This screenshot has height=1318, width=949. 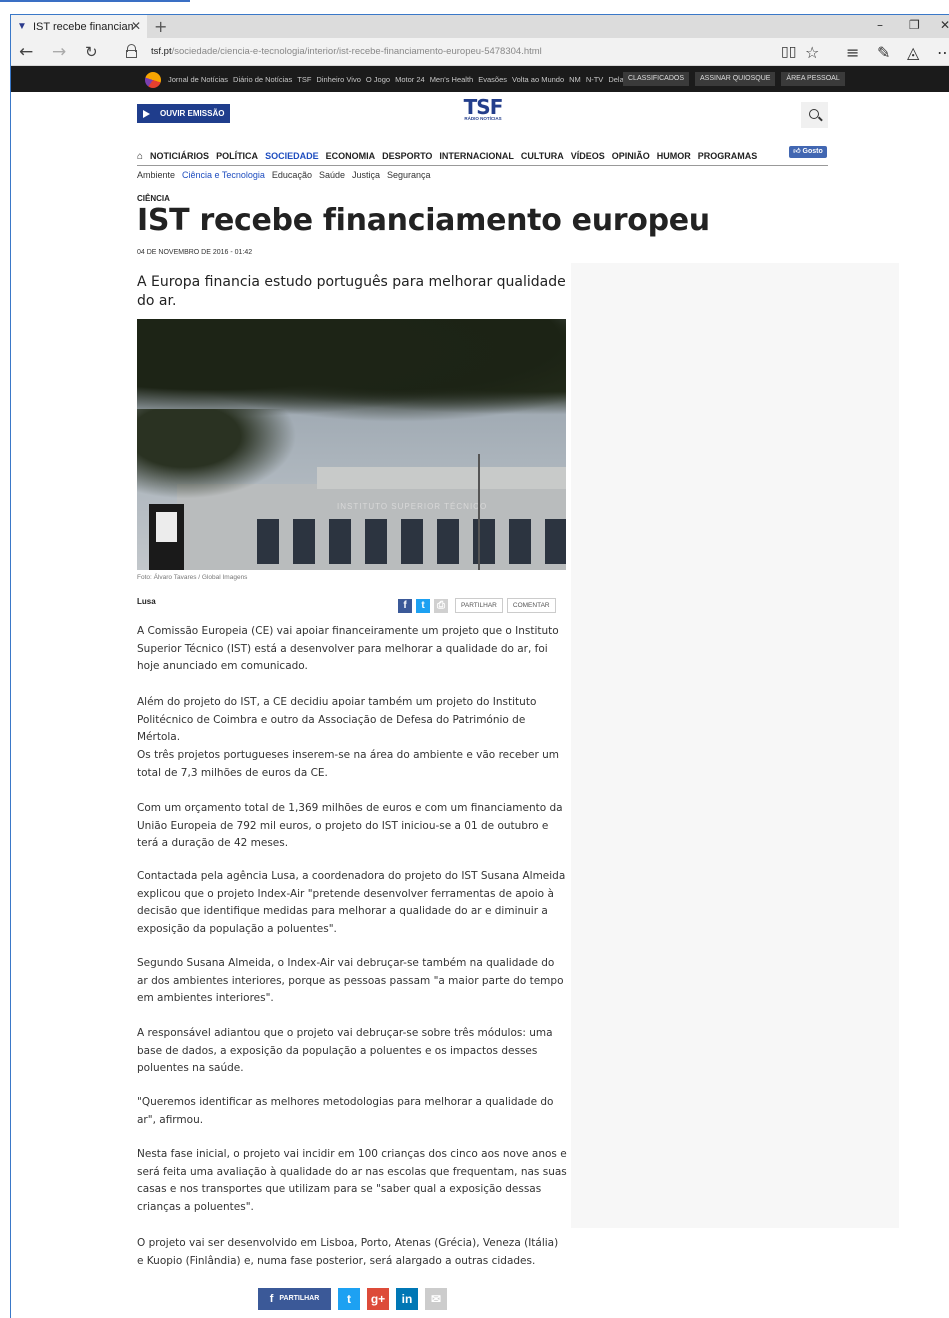 I want to click on facebook-share-button: f PARTILHAR, so click(x=294, y=1299).